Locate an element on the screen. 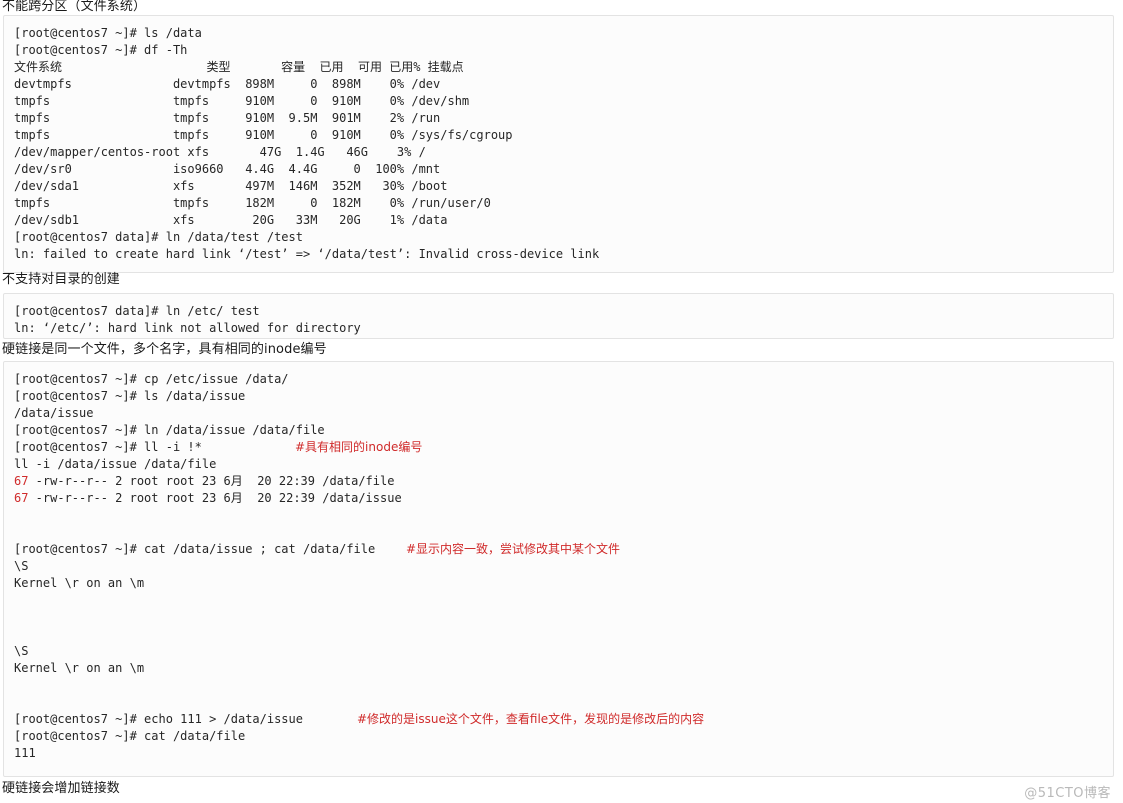 Image resolution: width=1123 pixels, height=803 pixels. terminal-line: ll -i /data/issue /data/file is located at coordinates (563, 464).